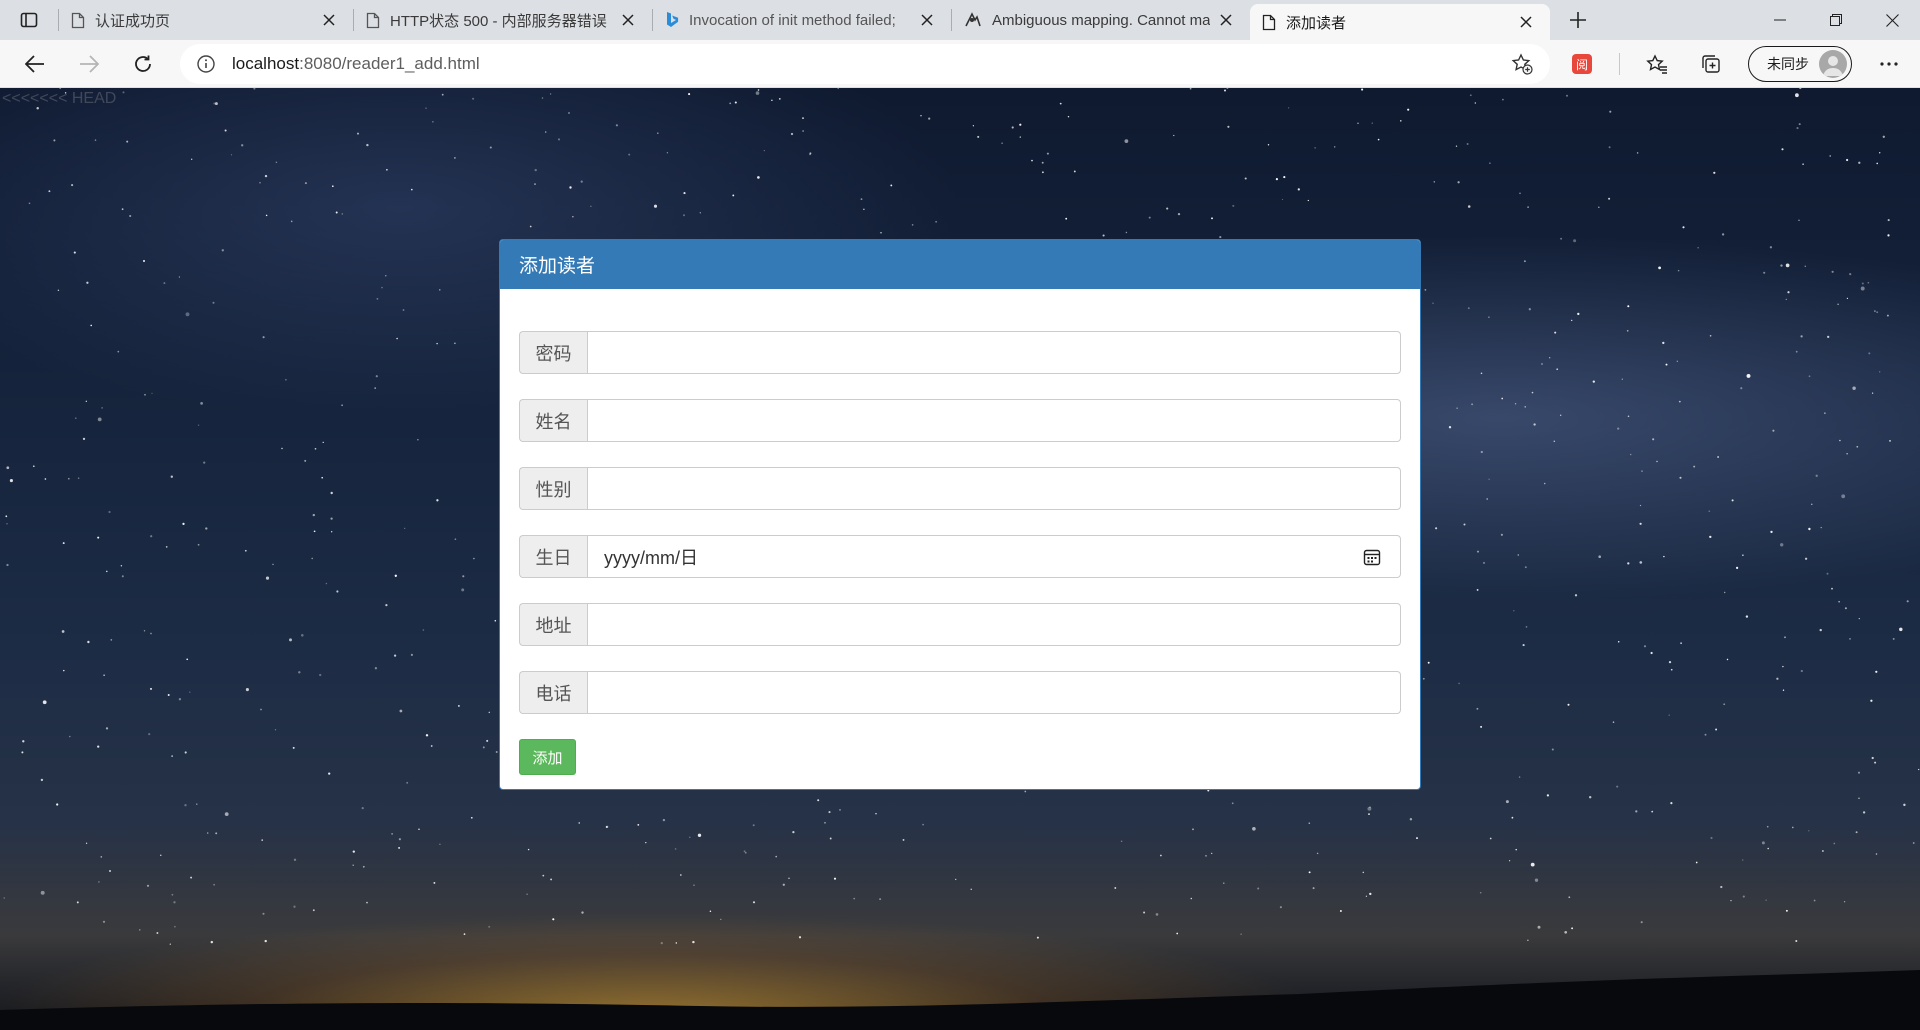 The image size is (1920, 1030). Describe the element at coordinates (1833, 64) in the screenshot. I see `avatar-icon` at that location.